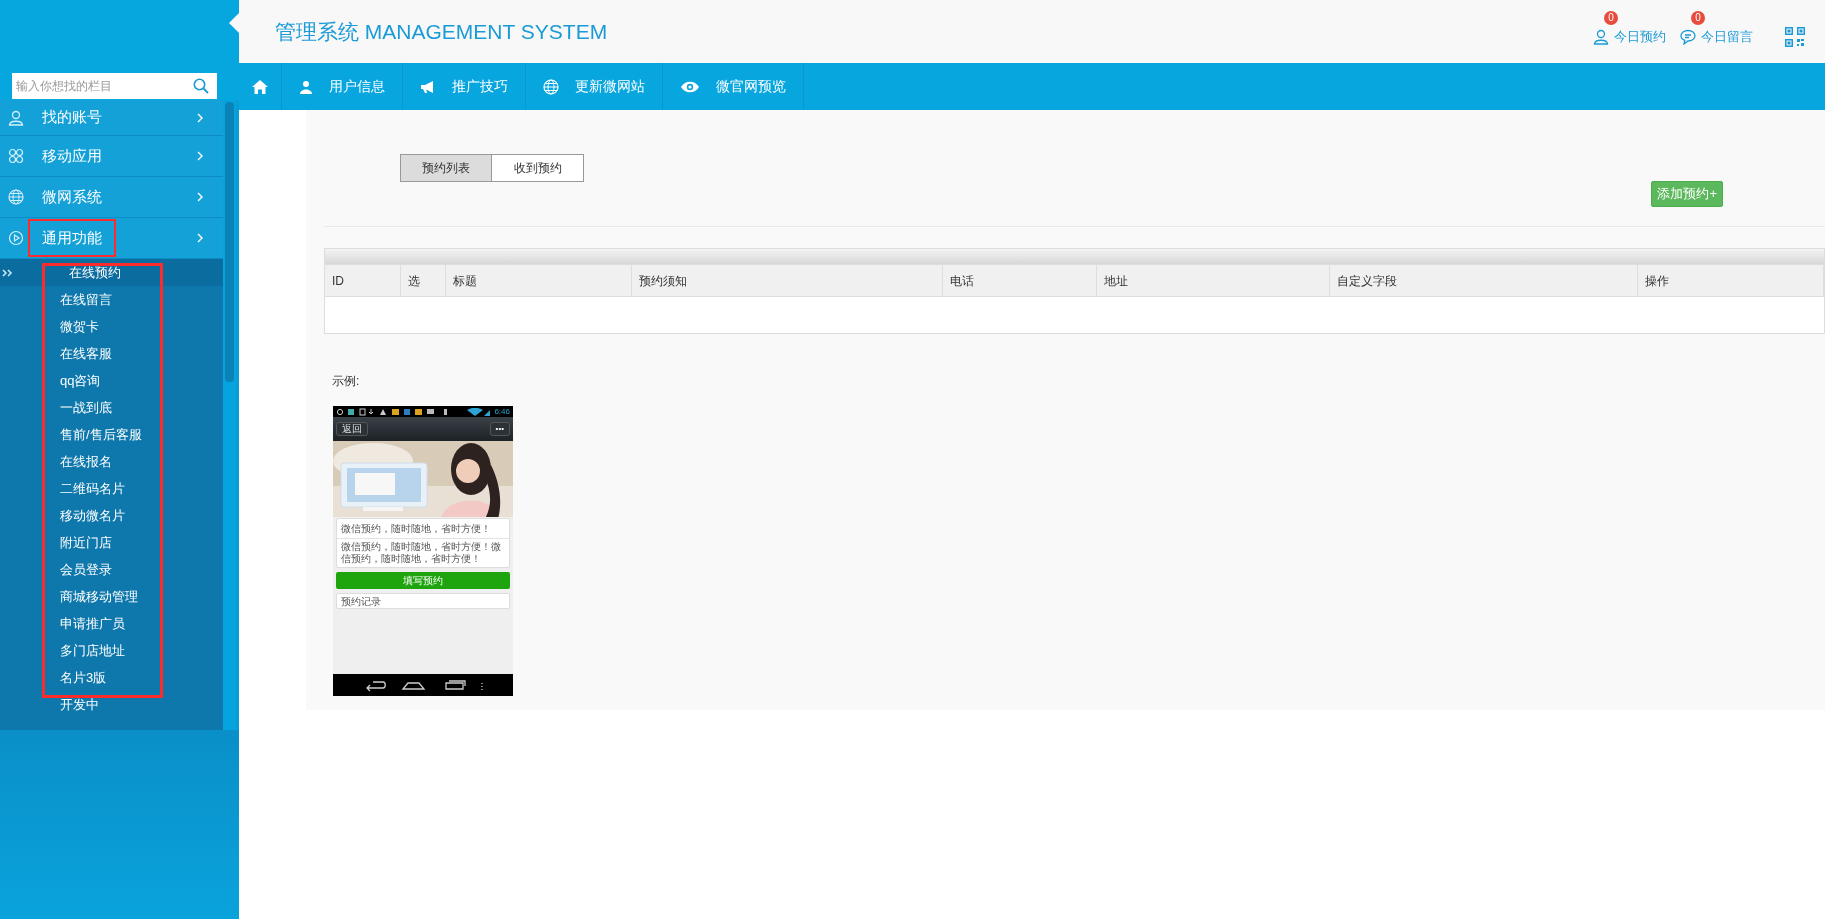 This screenshot has width=1825, height=919. I want to click on menu-label: 找的账号, so click(72, 117).